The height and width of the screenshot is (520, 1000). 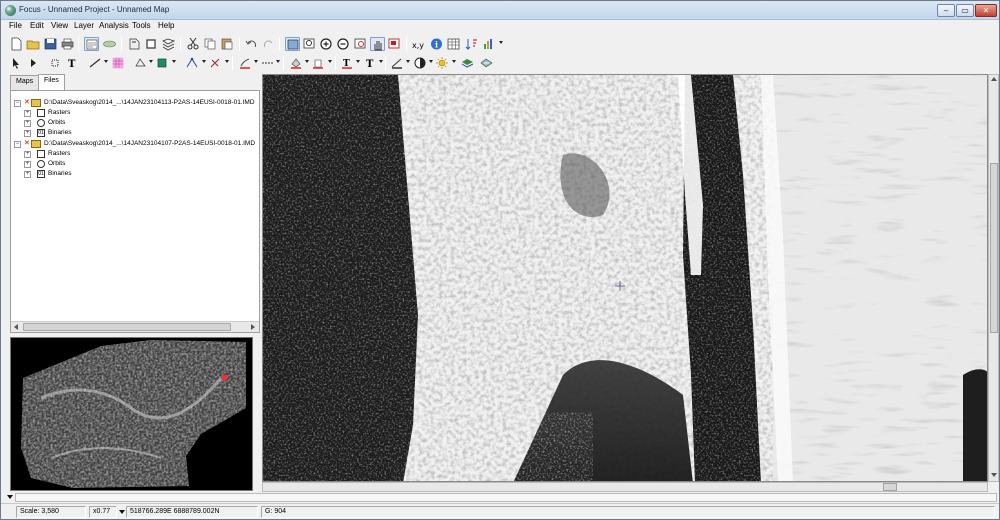 I want to click on font-color-icon: T, so click(x=347, y=63).